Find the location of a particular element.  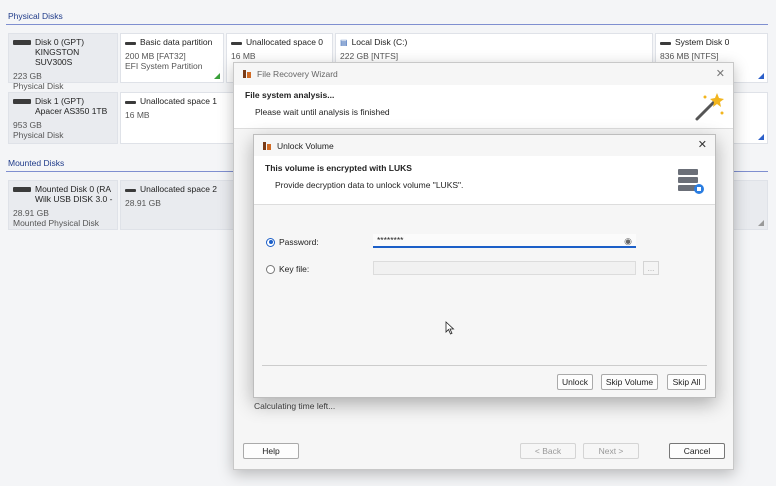

partition-size: 222 GB [NTFS] is located at coordinates (369, 56).